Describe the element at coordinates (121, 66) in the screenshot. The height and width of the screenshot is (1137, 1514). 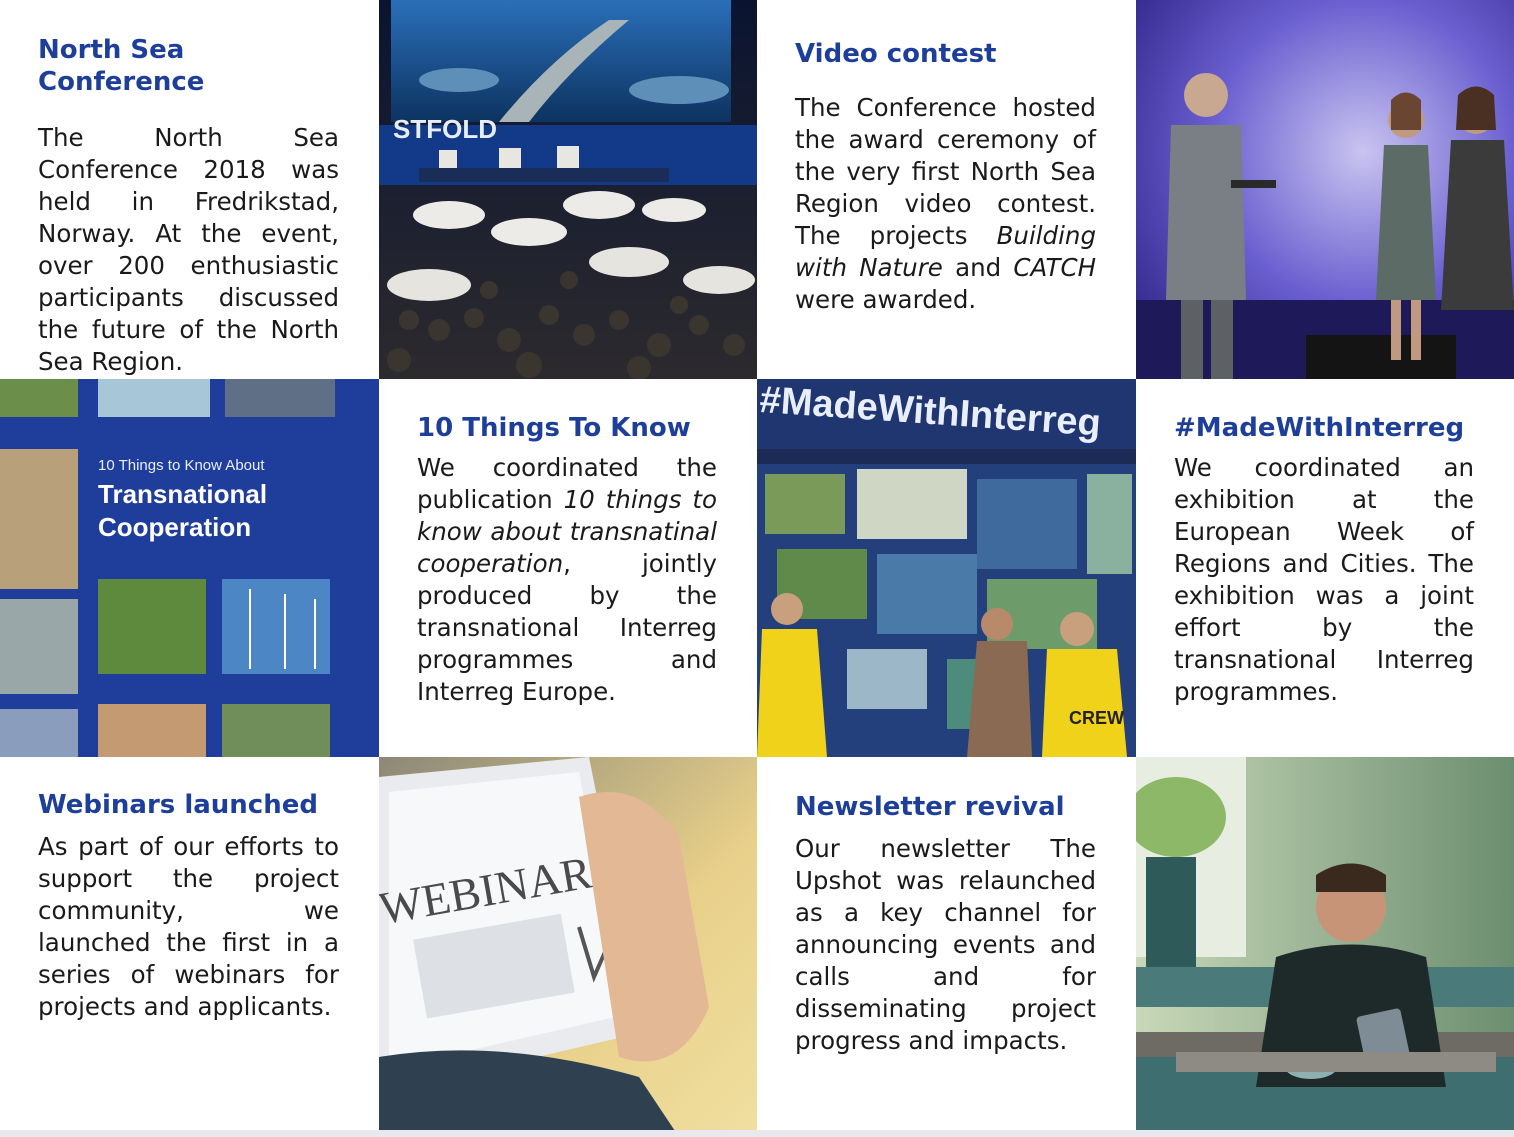
I see `tile-title: North Sea Conference` at that location.